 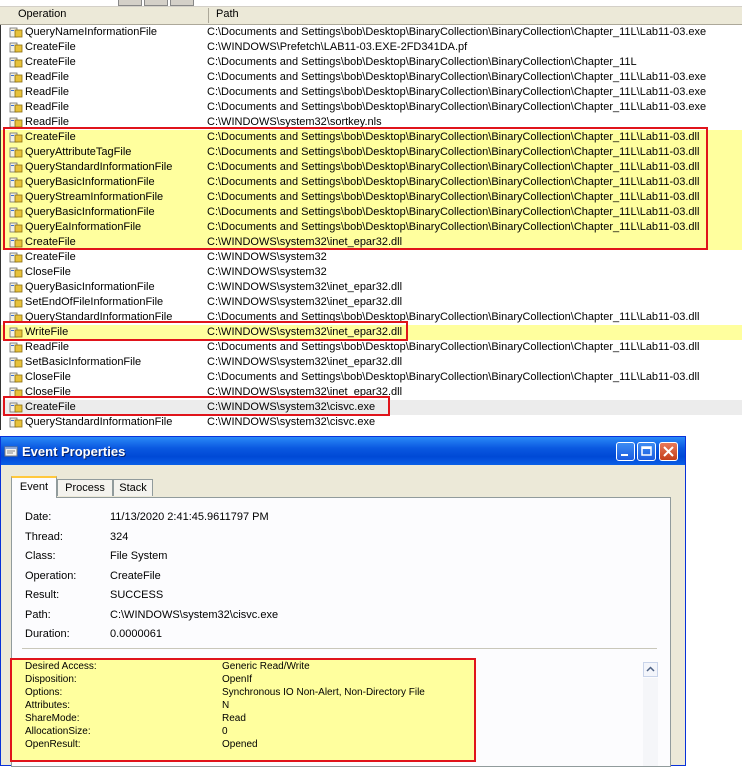 What do you see at coordinates (44, 536) in the screenshot?
I see `field-label: Thread:` at bounding box center [44, 536].